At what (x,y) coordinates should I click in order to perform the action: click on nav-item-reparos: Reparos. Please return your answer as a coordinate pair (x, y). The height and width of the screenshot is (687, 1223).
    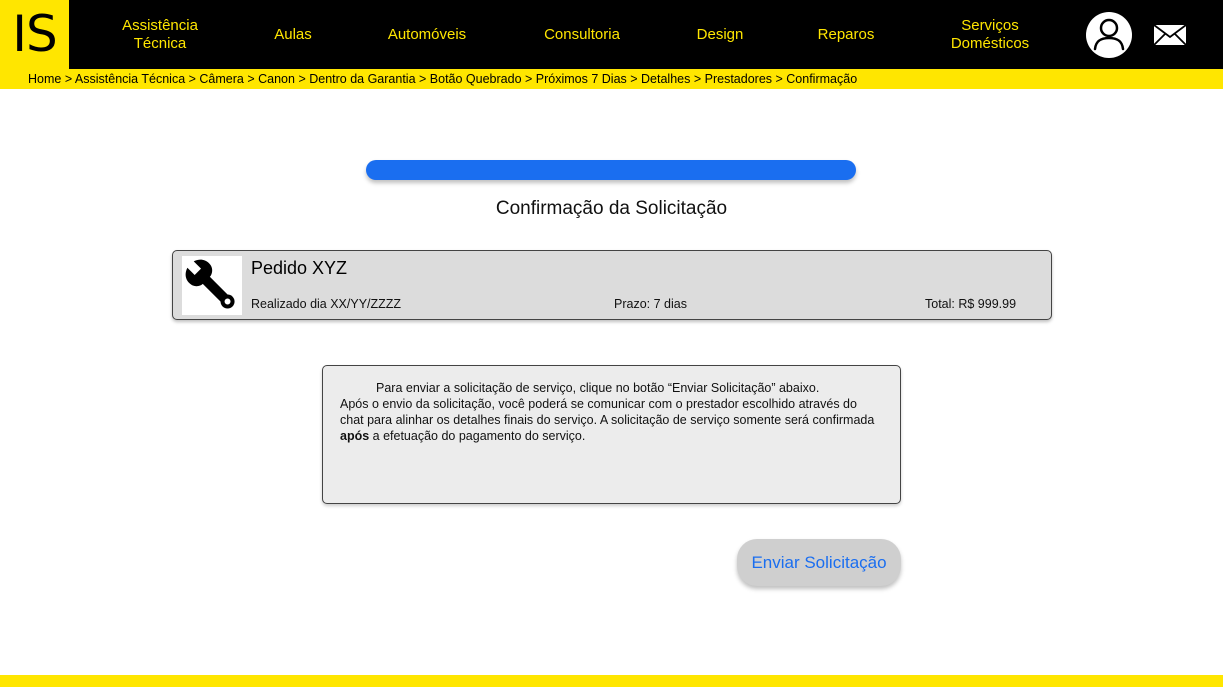
    Looking at the image, I should click on (846, 34).